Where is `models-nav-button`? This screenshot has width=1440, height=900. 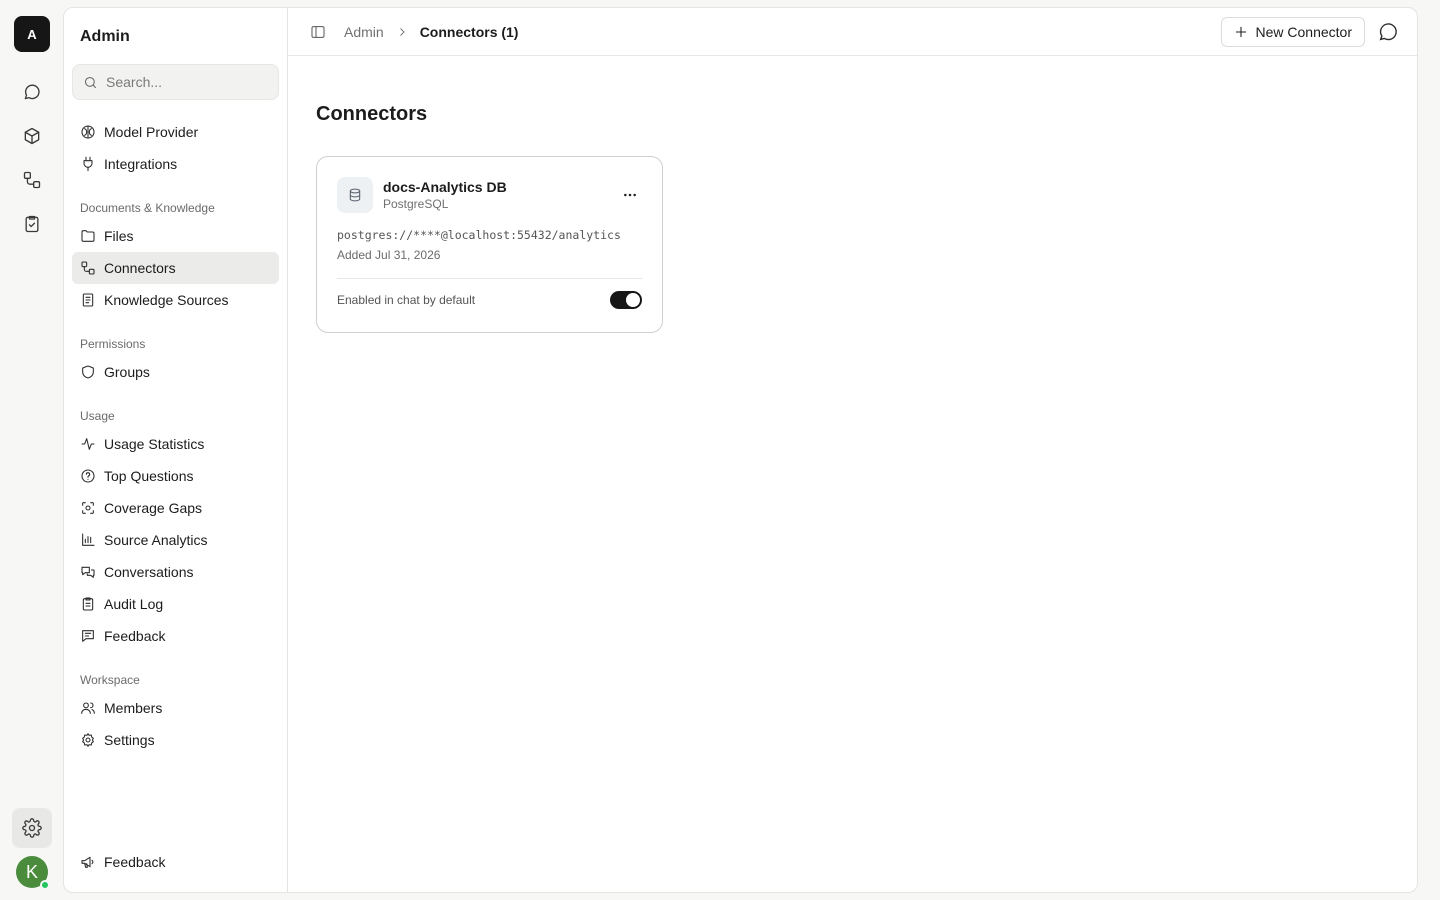 models-nav-button is located at coordinates (32, 136).